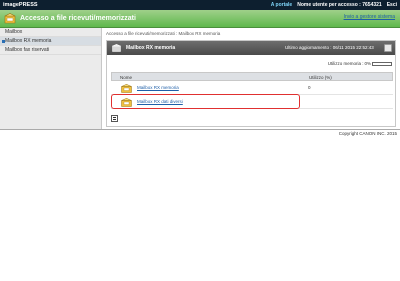 Image resolution: width=400 pixels, height=281 pixels. What do you see at coordinates (20, 5) in the screenshot?
I see `brand-logo: imagePRESS` at bounding box center [20, 5].